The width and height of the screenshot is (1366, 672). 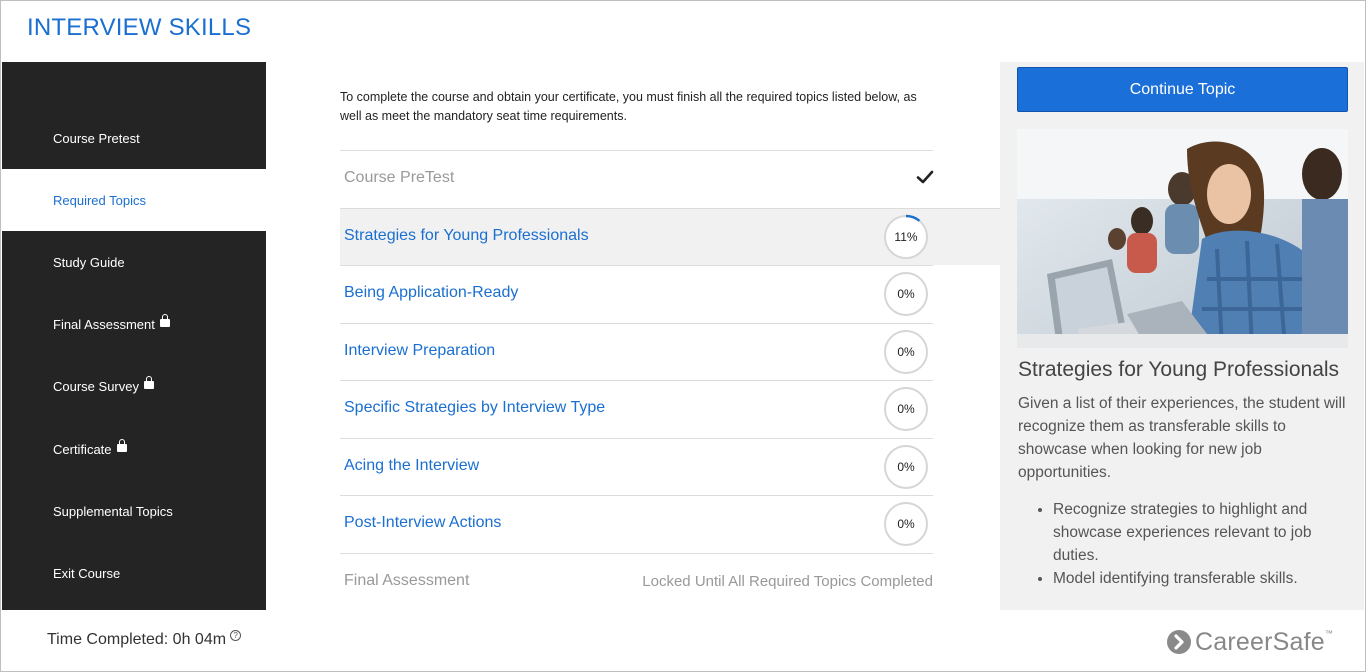 I want to click on sidebar-item-label: Final Assessment, so click(x=104, y=324).